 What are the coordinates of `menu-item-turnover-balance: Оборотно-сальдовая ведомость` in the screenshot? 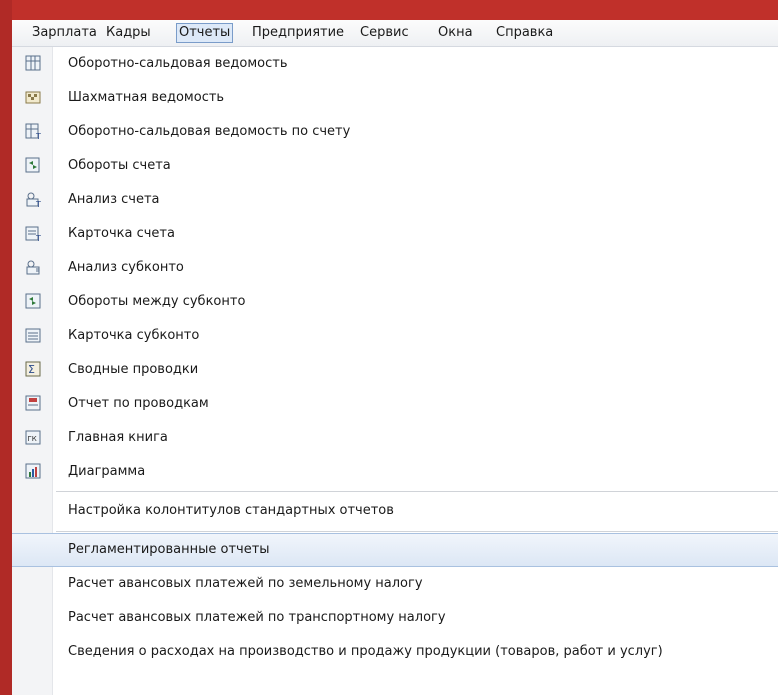 It's located at (395, 64).